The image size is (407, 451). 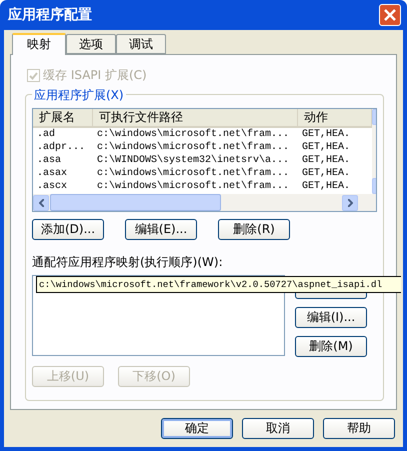 What do you see at coordinates (91, 44) in the screenshot?
I see `tab: 选项` at bounding box center [91, 44].